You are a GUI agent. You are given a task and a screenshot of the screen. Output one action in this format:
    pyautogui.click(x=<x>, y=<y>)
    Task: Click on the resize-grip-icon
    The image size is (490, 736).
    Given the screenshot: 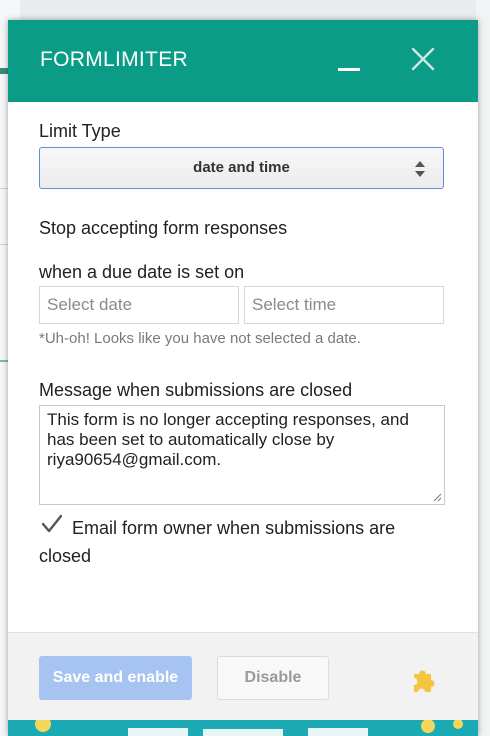 What is the action you would take?
    pyautogui.click(x=437, y=497)
    